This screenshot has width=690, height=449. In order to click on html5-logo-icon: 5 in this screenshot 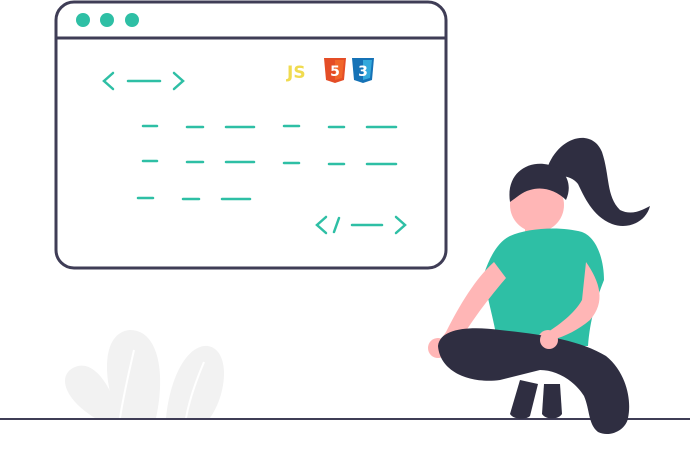, I will do `click(335, 70)`.